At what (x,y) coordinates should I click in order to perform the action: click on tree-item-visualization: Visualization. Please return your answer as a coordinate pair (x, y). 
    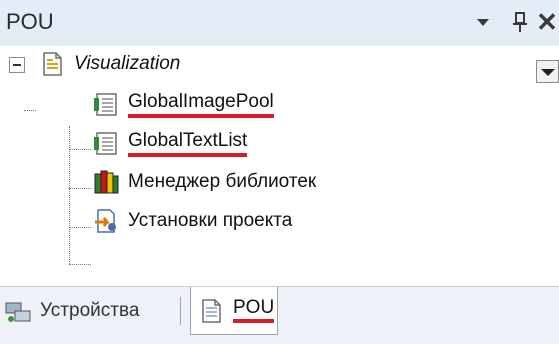
    Looking at the image, I should click on (109, 64).